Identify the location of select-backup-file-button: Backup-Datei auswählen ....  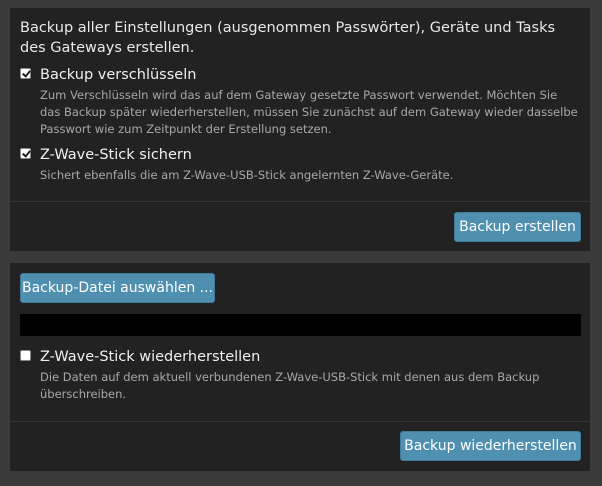
(117, 288).